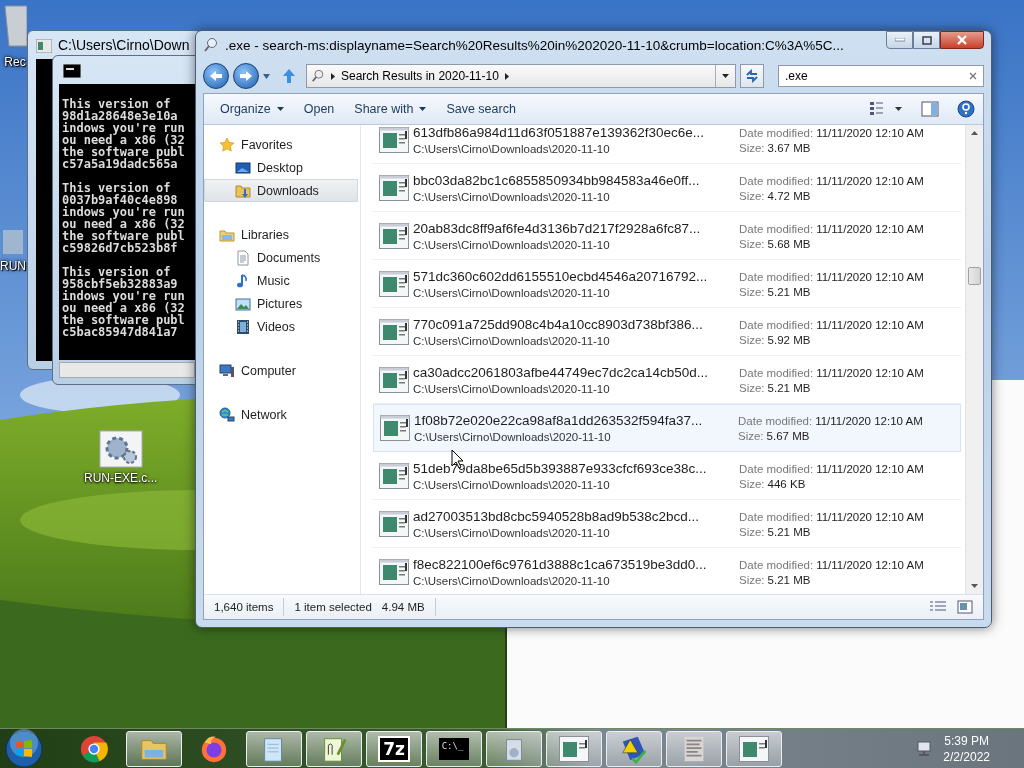  Describe the element at coordinates (930, 109) in the screenshot. I see `preview-pane-button` at that location.